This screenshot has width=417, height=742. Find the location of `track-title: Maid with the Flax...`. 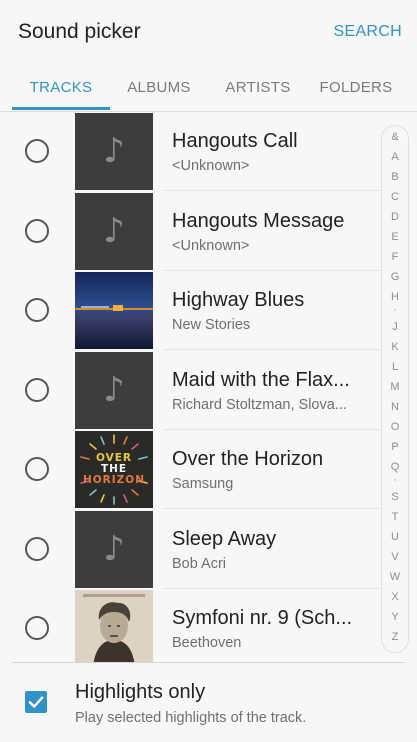

track-title: Maid with the Flax... is located at coordinates (261, 379).